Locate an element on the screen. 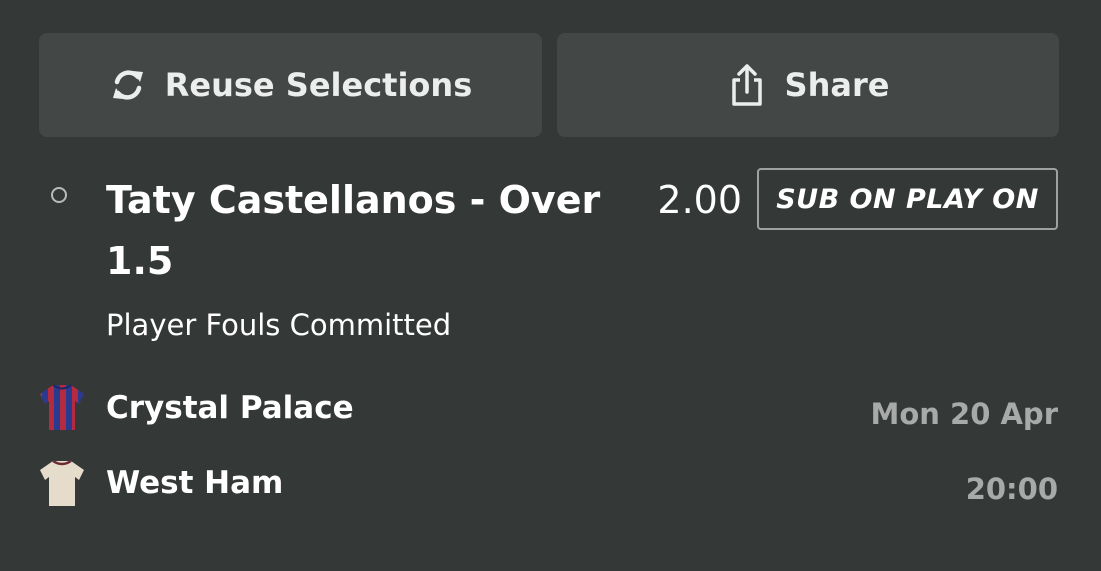 Image resolution: width=1101 pixels, height=571 pixels. reuse-selections-label: Reuse Selections is located at coordinates (318, 85).